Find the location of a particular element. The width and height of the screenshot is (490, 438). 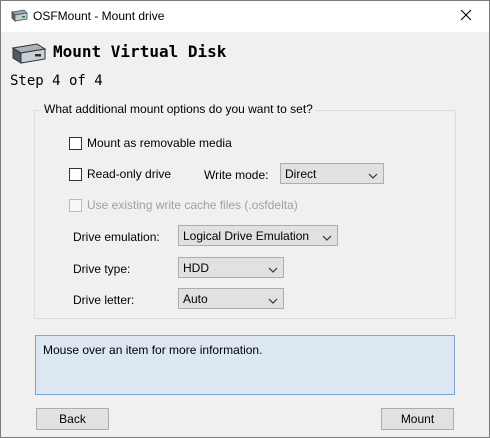

page-title: Mount Virtual Disk is located at coordinates (140, 51).